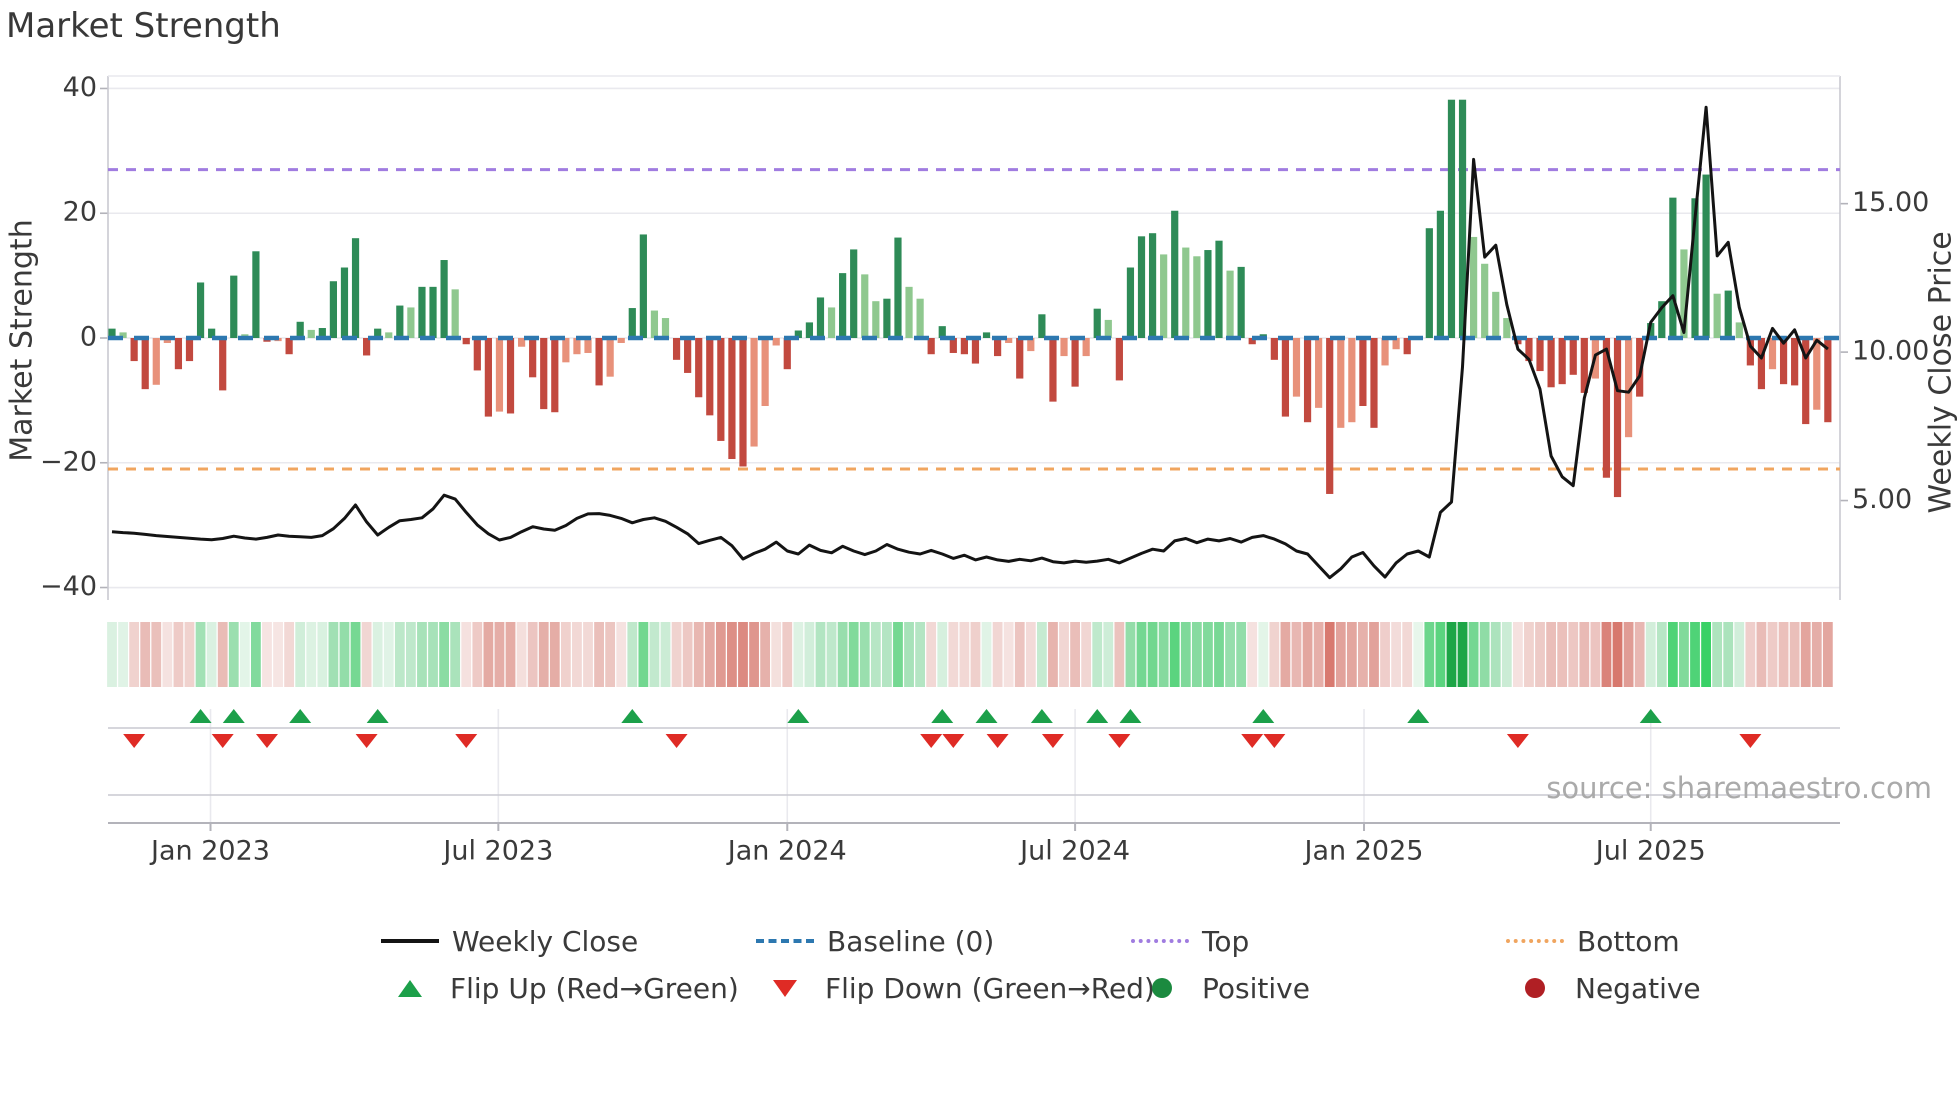  I want to click on legend-label: Negative, so click(1638, 988).